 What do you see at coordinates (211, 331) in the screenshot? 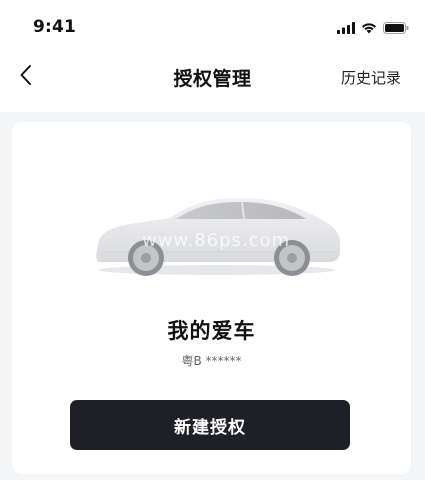
I see `car-name: 我的爱车` at bounding box center [211, 331].